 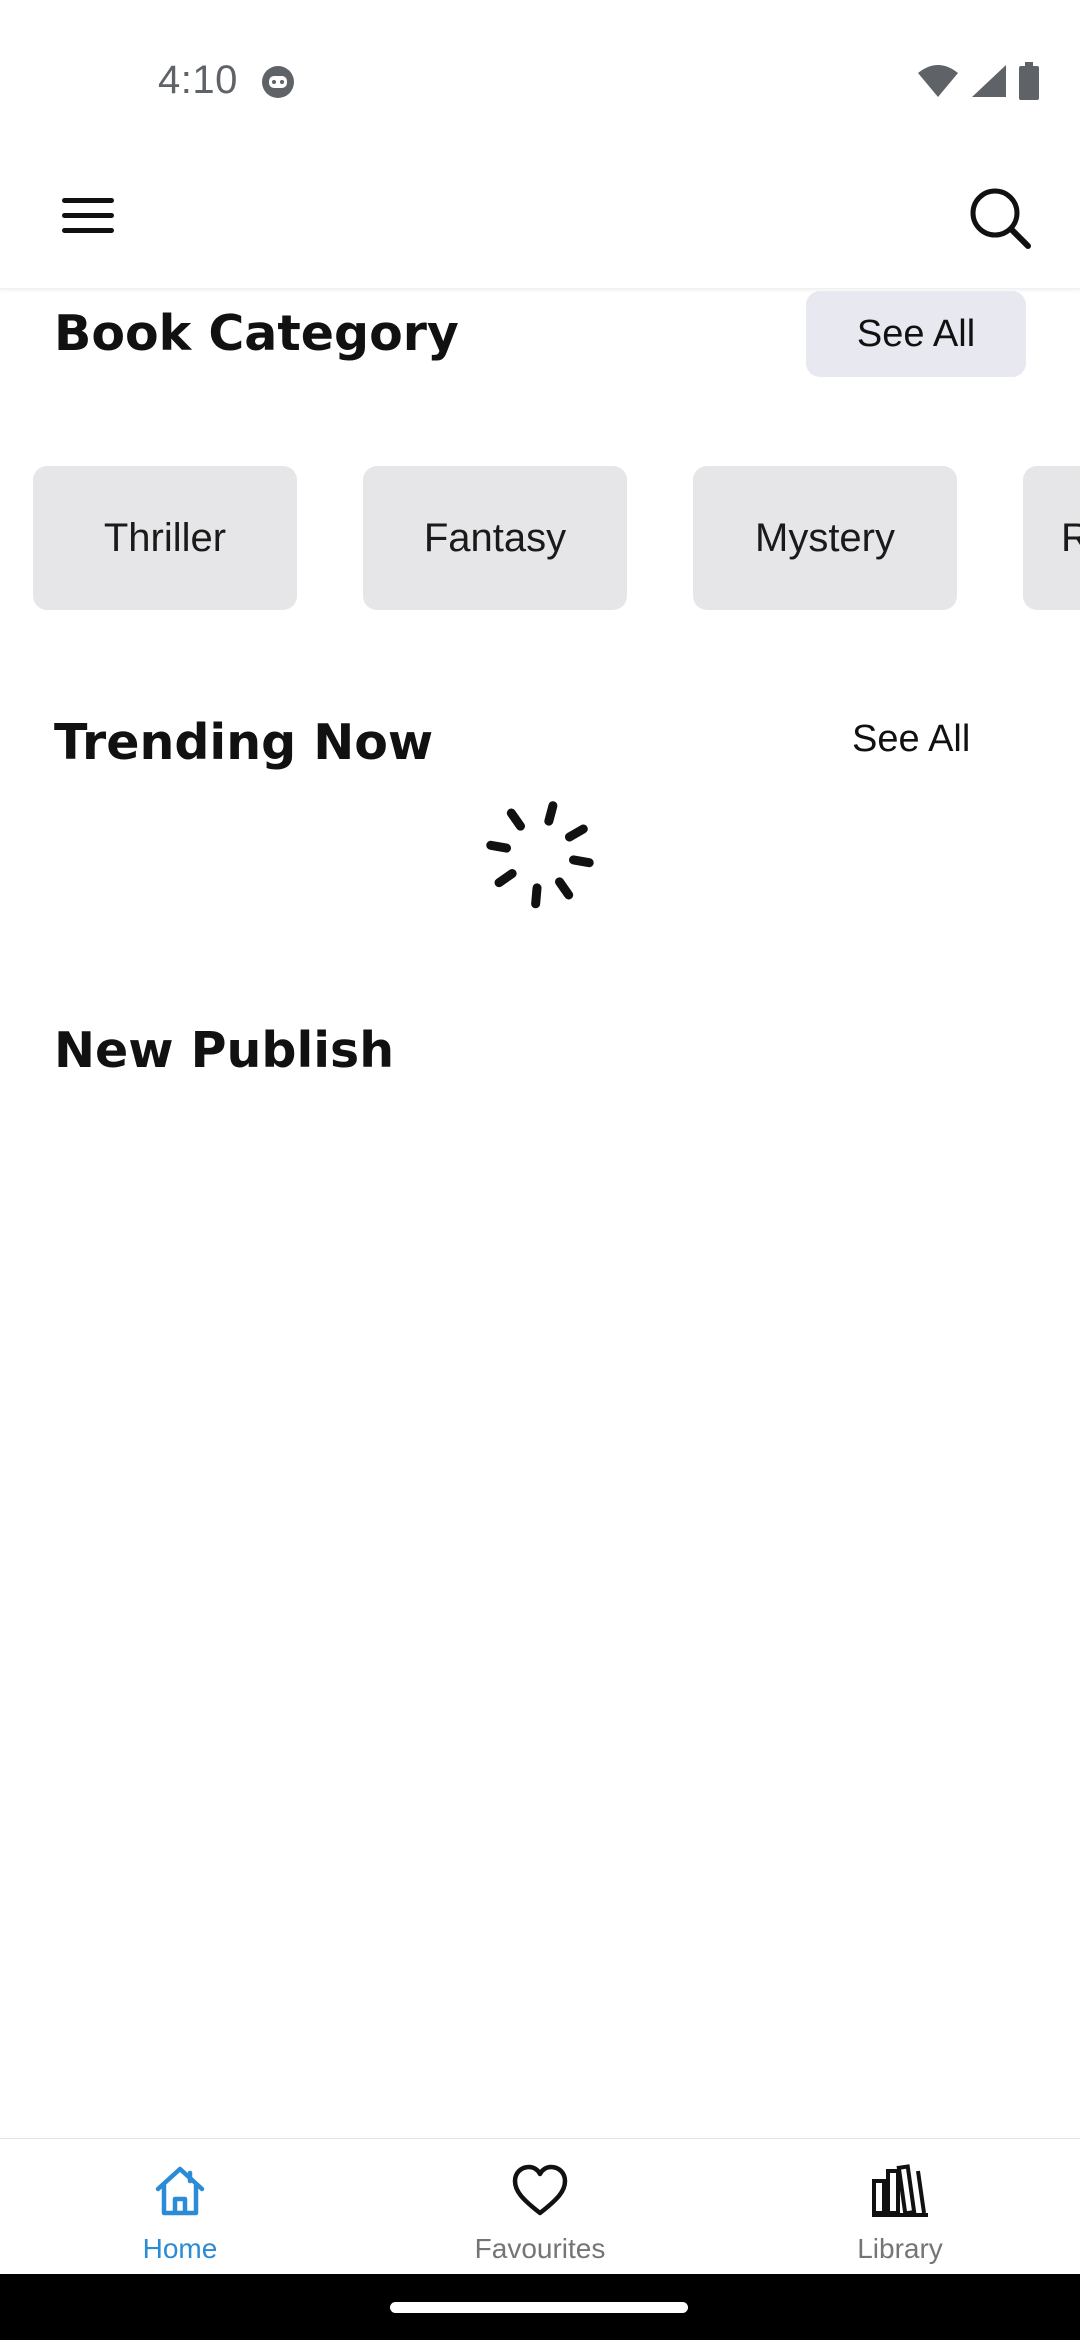 What do you see at coordinates (825, 538) in the screenshot?
I see `category-chip: Mystery` at bounding box center [825, 538].